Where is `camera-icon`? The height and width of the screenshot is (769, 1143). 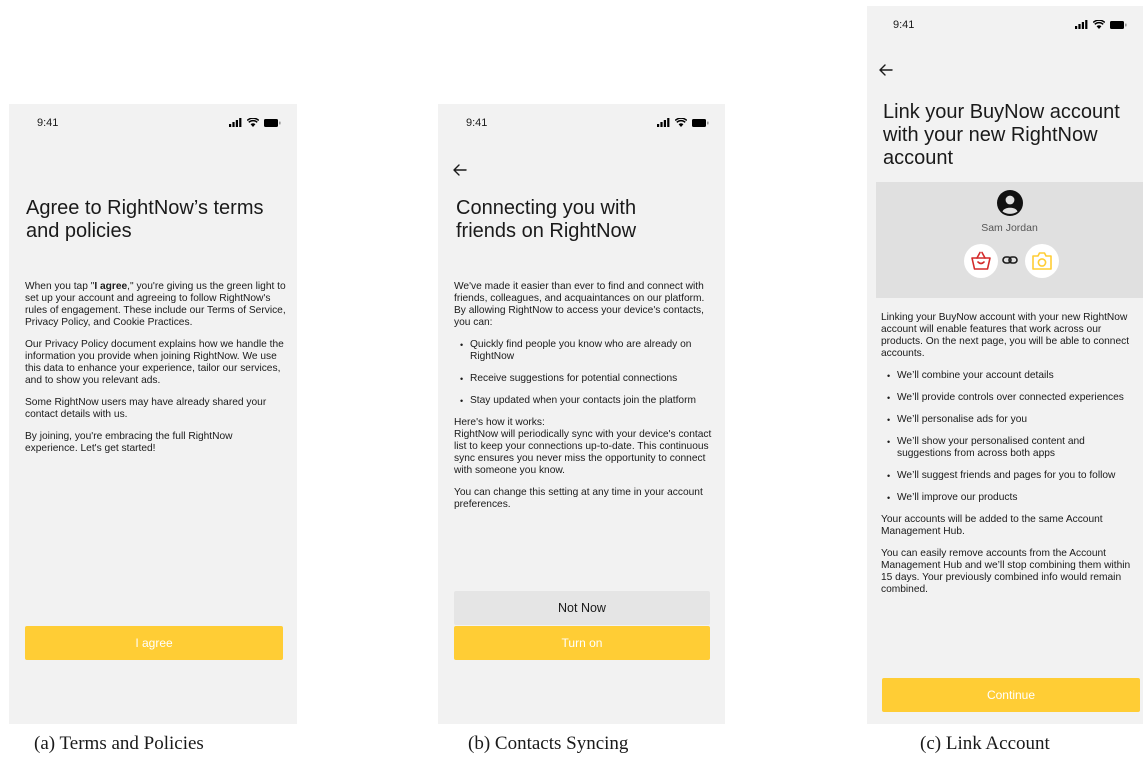
camera-icon is located at coordinates (1042, 261).